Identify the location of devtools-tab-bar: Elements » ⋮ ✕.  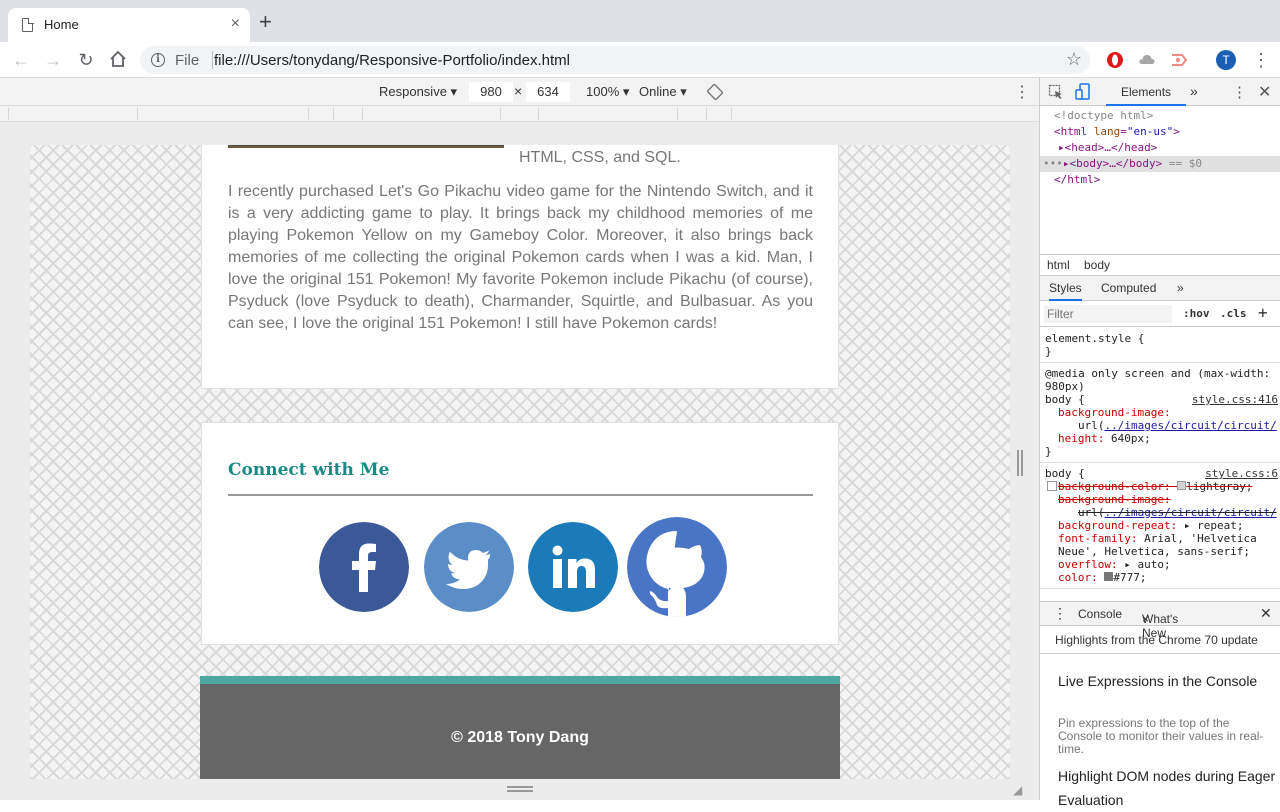
(1160, 92).